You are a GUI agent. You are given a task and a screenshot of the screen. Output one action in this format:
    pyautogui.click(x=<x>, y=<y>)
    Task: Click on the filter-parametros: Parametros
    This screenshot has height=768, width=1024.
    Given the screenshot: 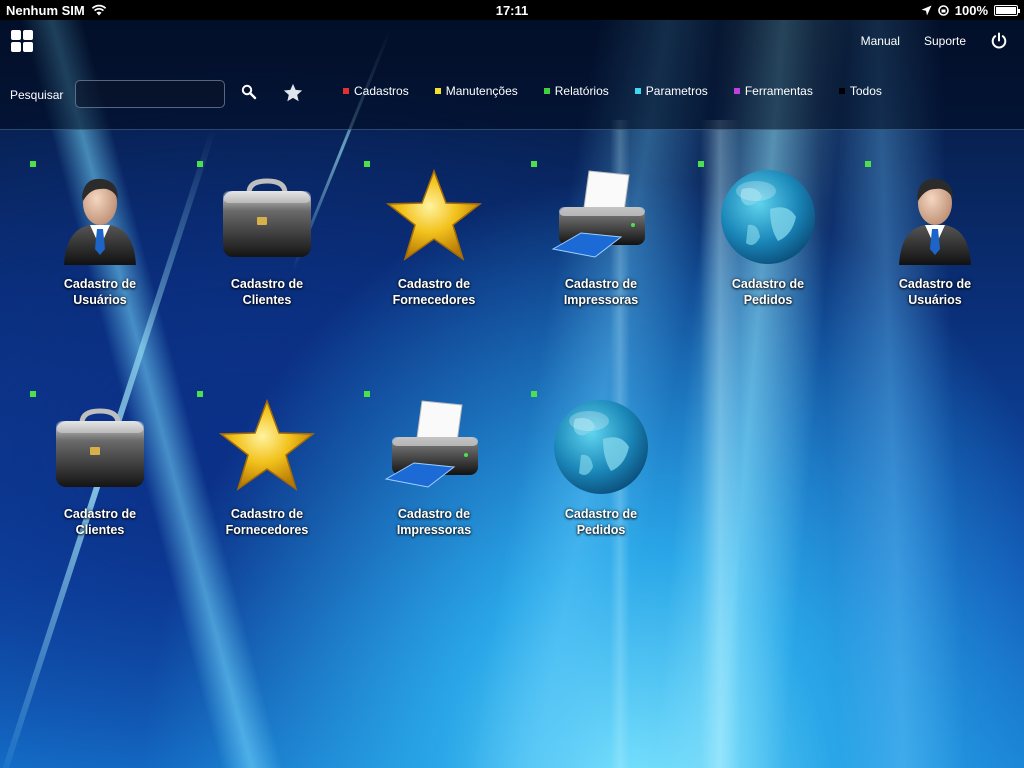 What is the action you would take?
    pyautogui.click(x=671, y=91)
    